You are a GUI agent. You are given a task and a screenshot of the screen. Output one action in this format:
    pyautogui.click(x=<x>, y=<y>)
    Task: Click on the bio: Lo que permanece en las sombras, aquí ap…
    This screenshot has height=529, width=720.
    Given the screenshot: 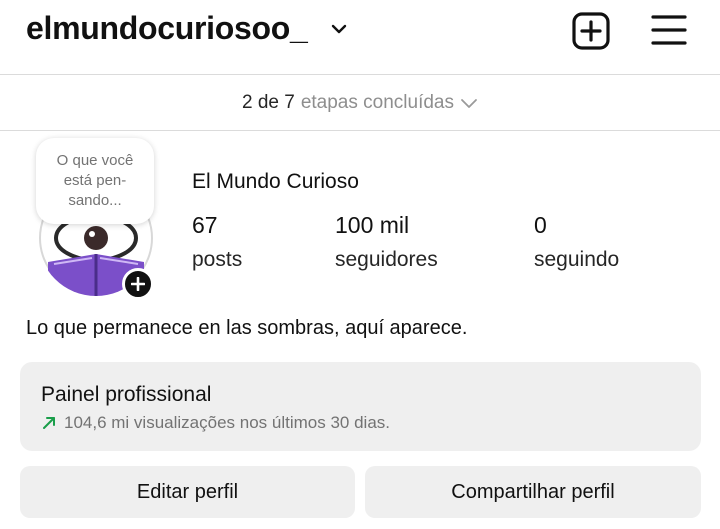 What is the action you would take?
    pyautogui.click(x=247, y=328)
    